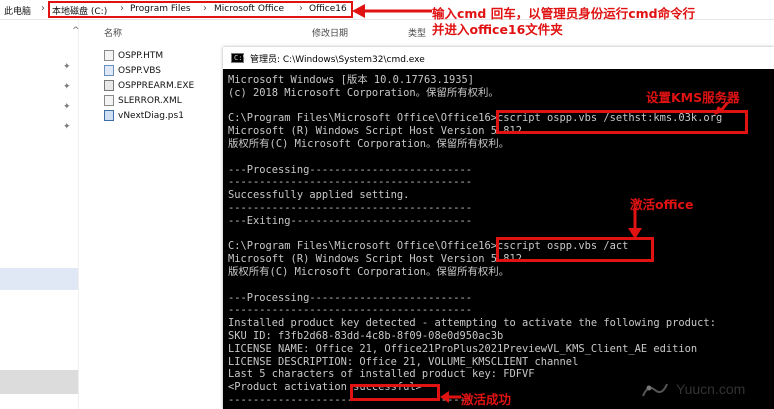 This screenshot has width=774, height=409. I want to click on html-file-icon, so click(109, 55).